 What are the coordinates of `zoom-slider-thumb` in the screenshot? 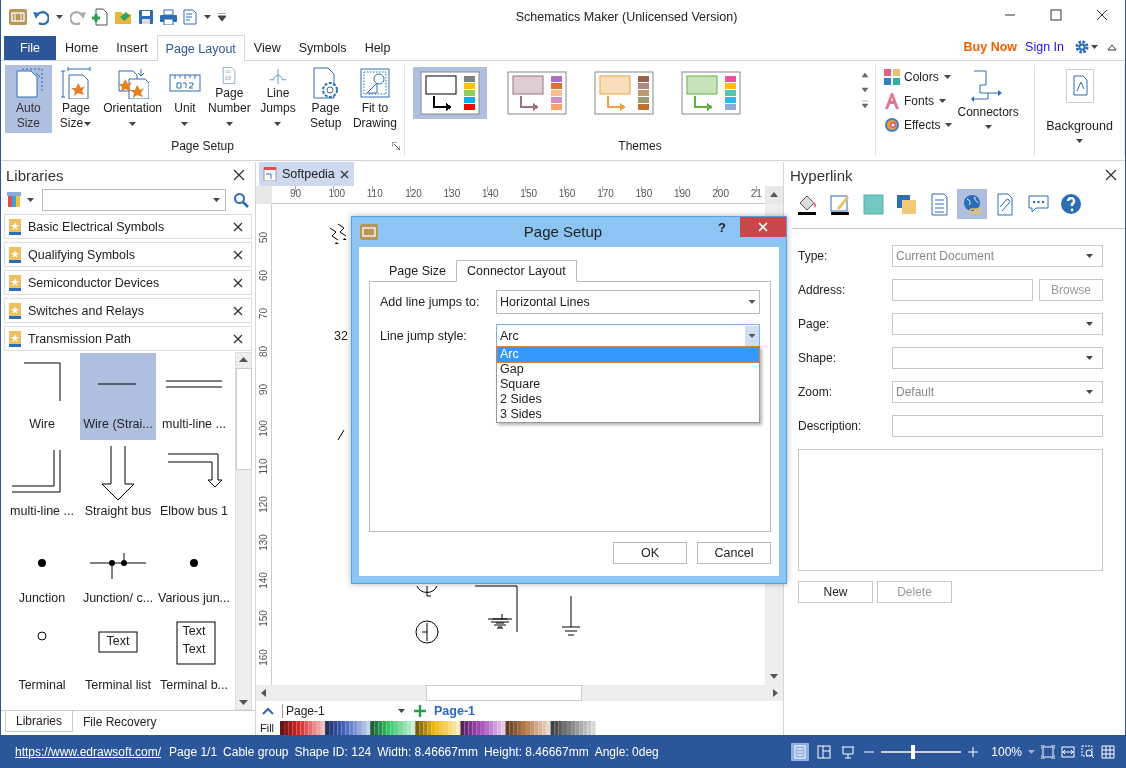 It's located at (913, 751).